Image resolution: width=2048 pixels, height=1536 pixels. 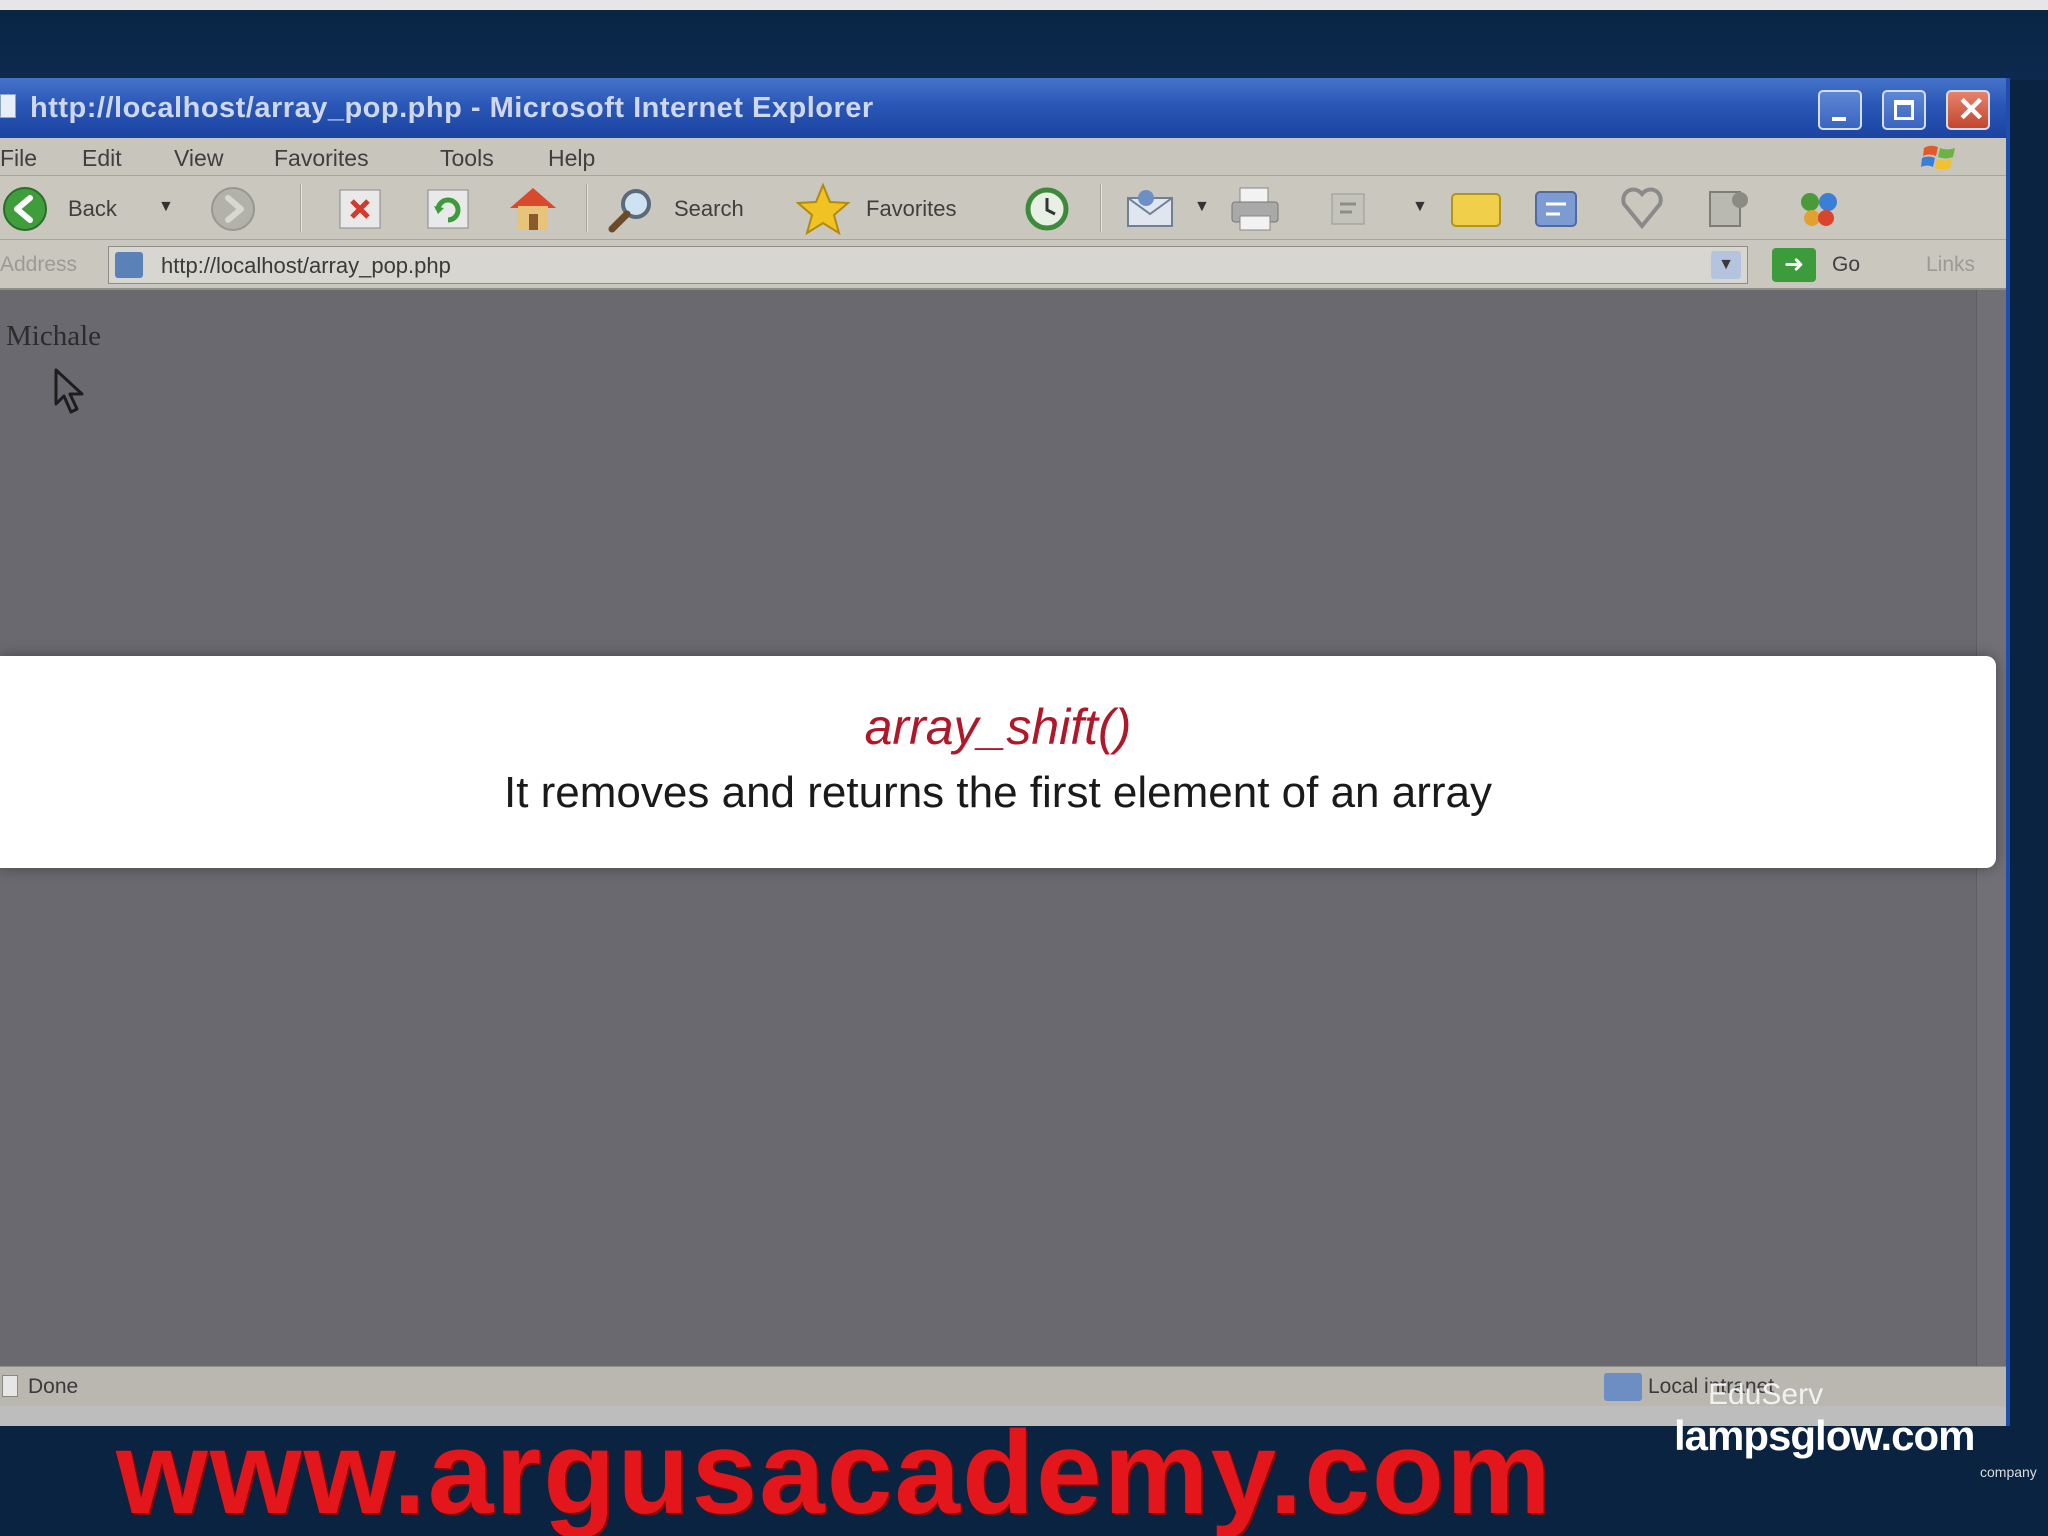 What do you see at coordinates (306, 266) in the screenshot?
I see `address-url: http://localhost/array_pop.php` at bounding box center [306, 266].